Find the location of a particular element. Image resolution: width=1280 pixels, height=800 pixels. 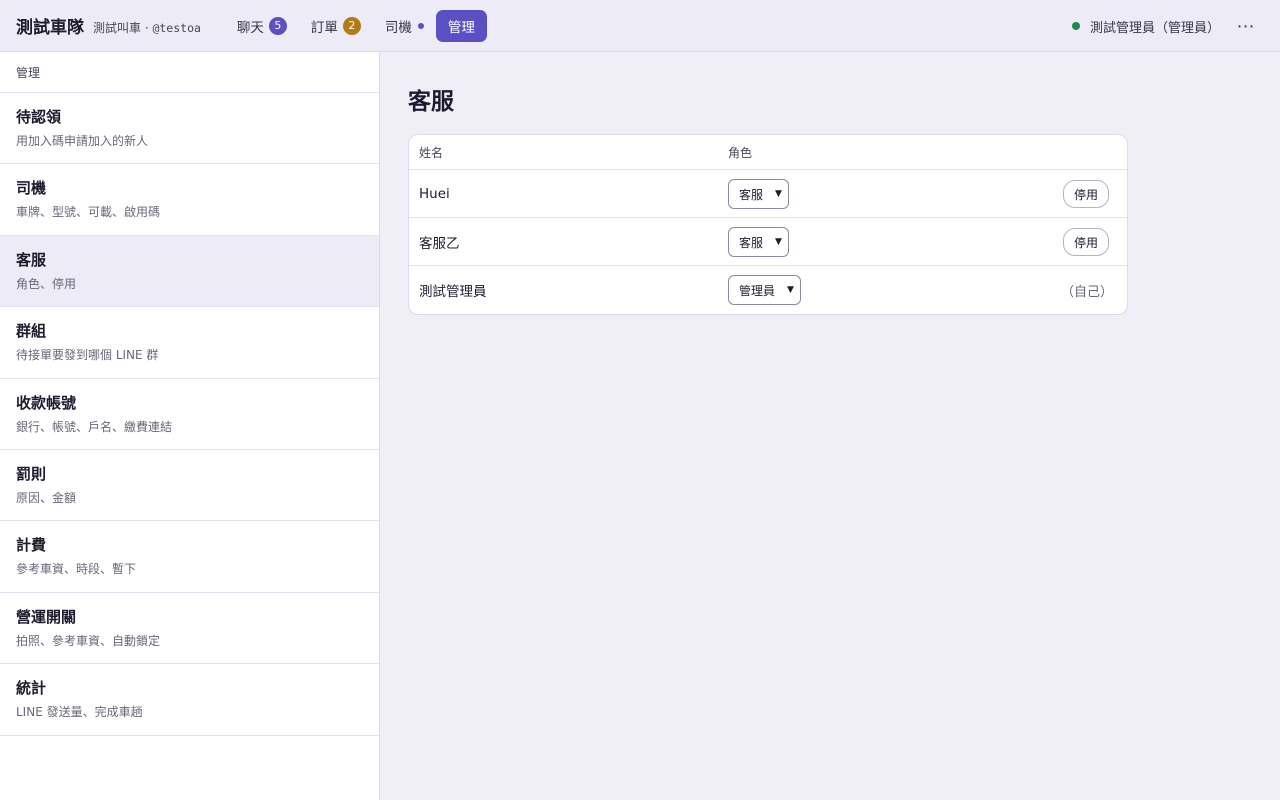

sidebar-item-penalties: 罰則 原因、金額 is located at coordinates (189, 486).